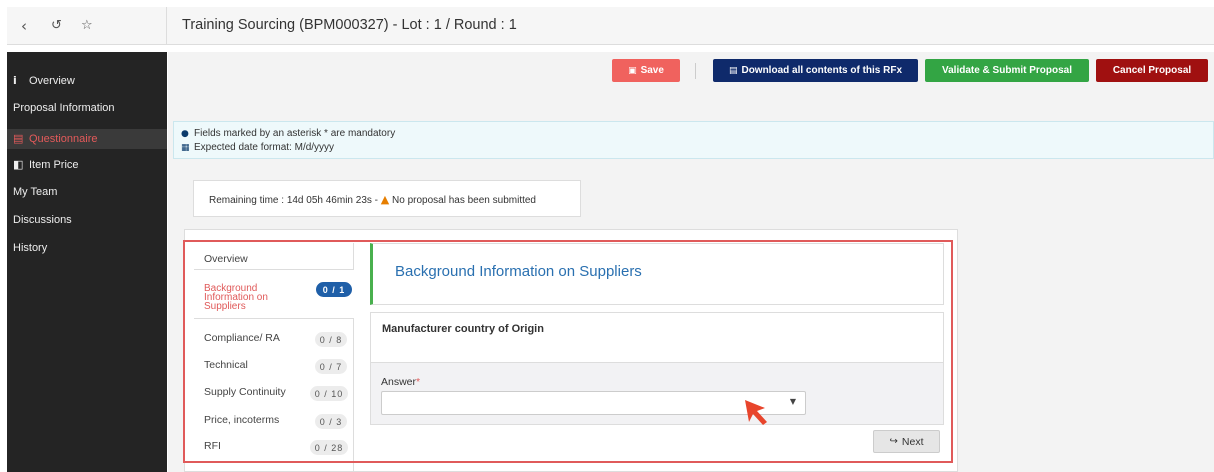  What do you see at coordinates (1007, 70) in the screenshot?
I see `validate-submit-button: Validate & Submit Proposal` at bounding box center [1007, 70].